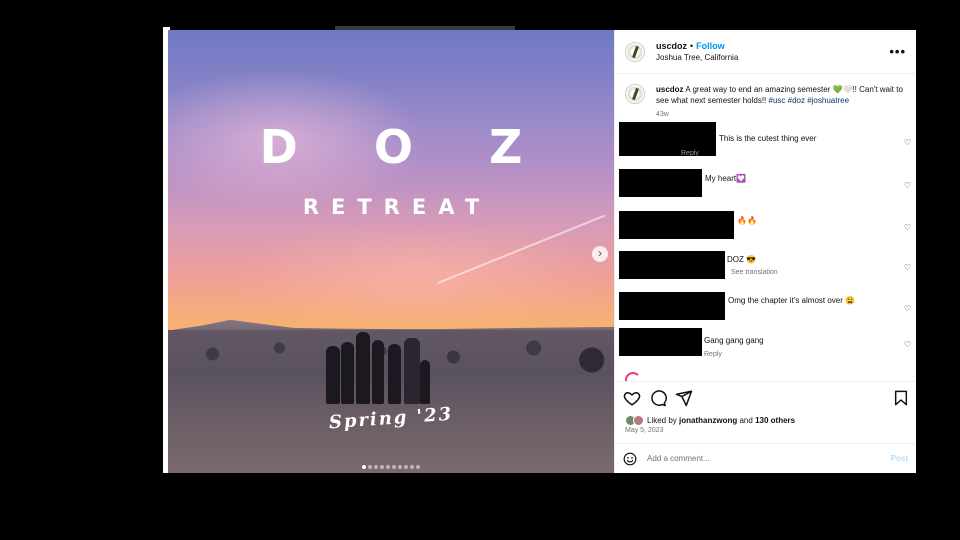 The height and width of the screenshot is (540, 960). Describe the element at coordinates (754, 272) in the screenshot. I see `see-translation-link: See translation` at that location.